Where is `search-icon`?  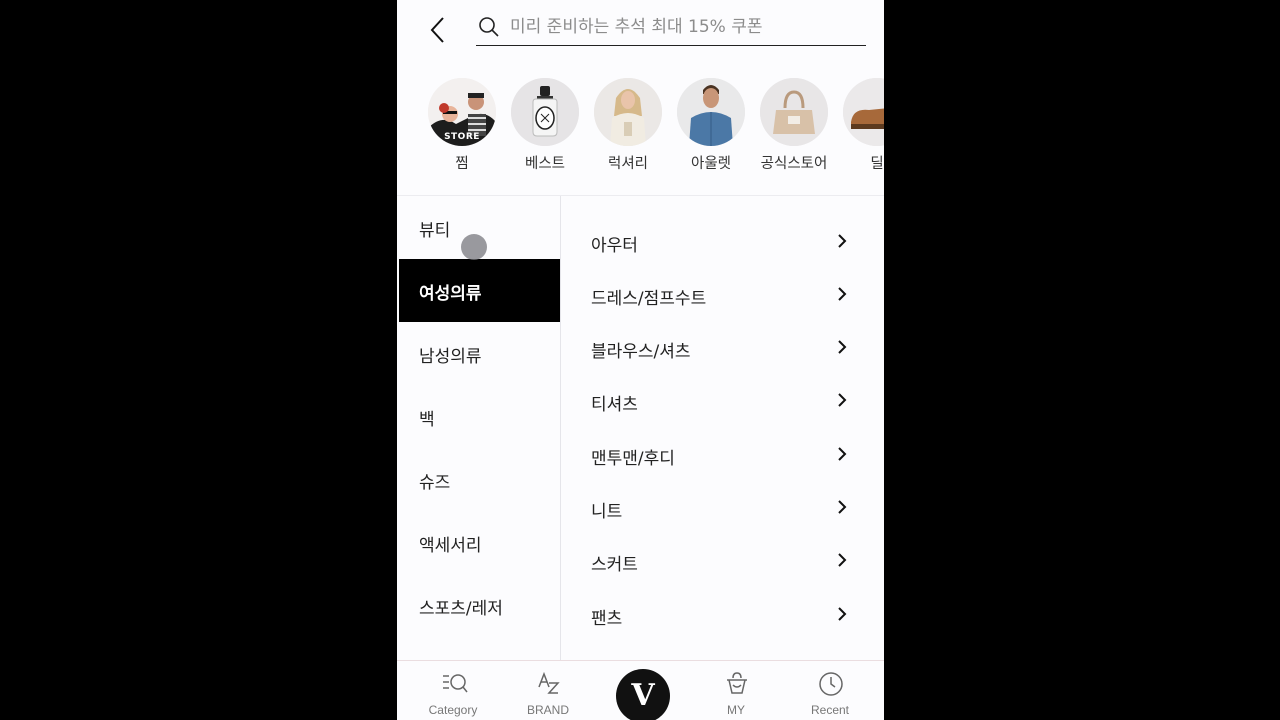
search-icon is located at coordinates (489, 27).